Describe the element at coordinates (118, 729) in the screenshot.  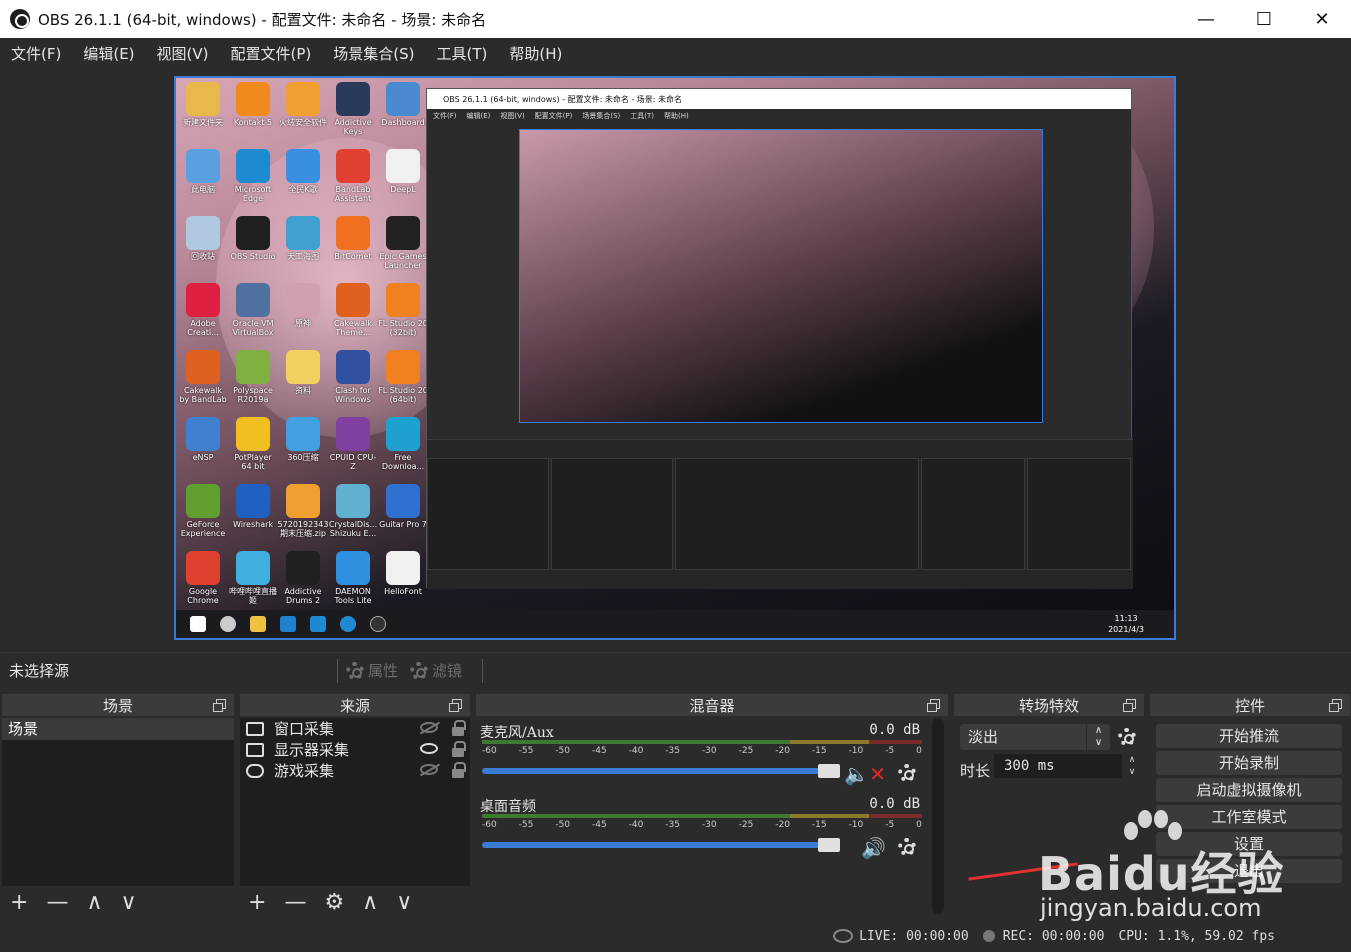
I see `scene-item: 场景` at that location.